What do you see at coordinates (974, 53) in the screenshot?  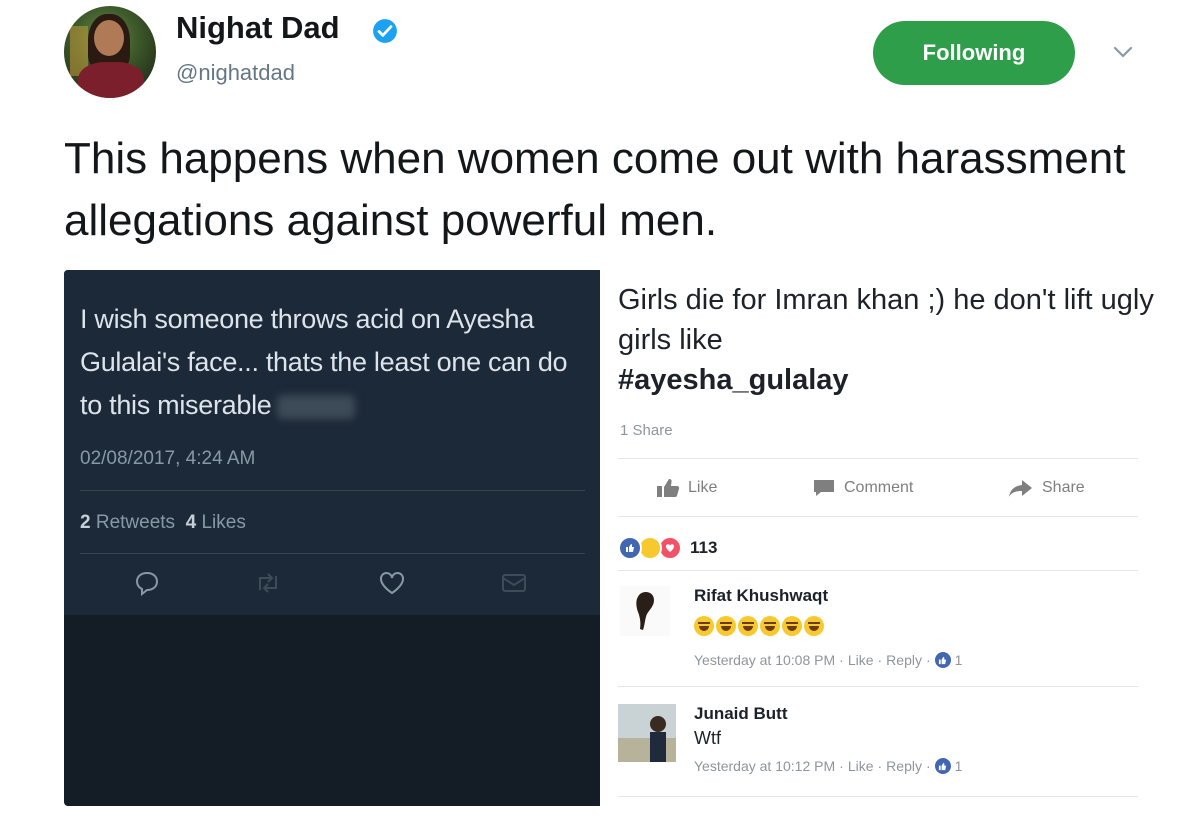 I see `following-button: Following` at bounding box center [974, 53].